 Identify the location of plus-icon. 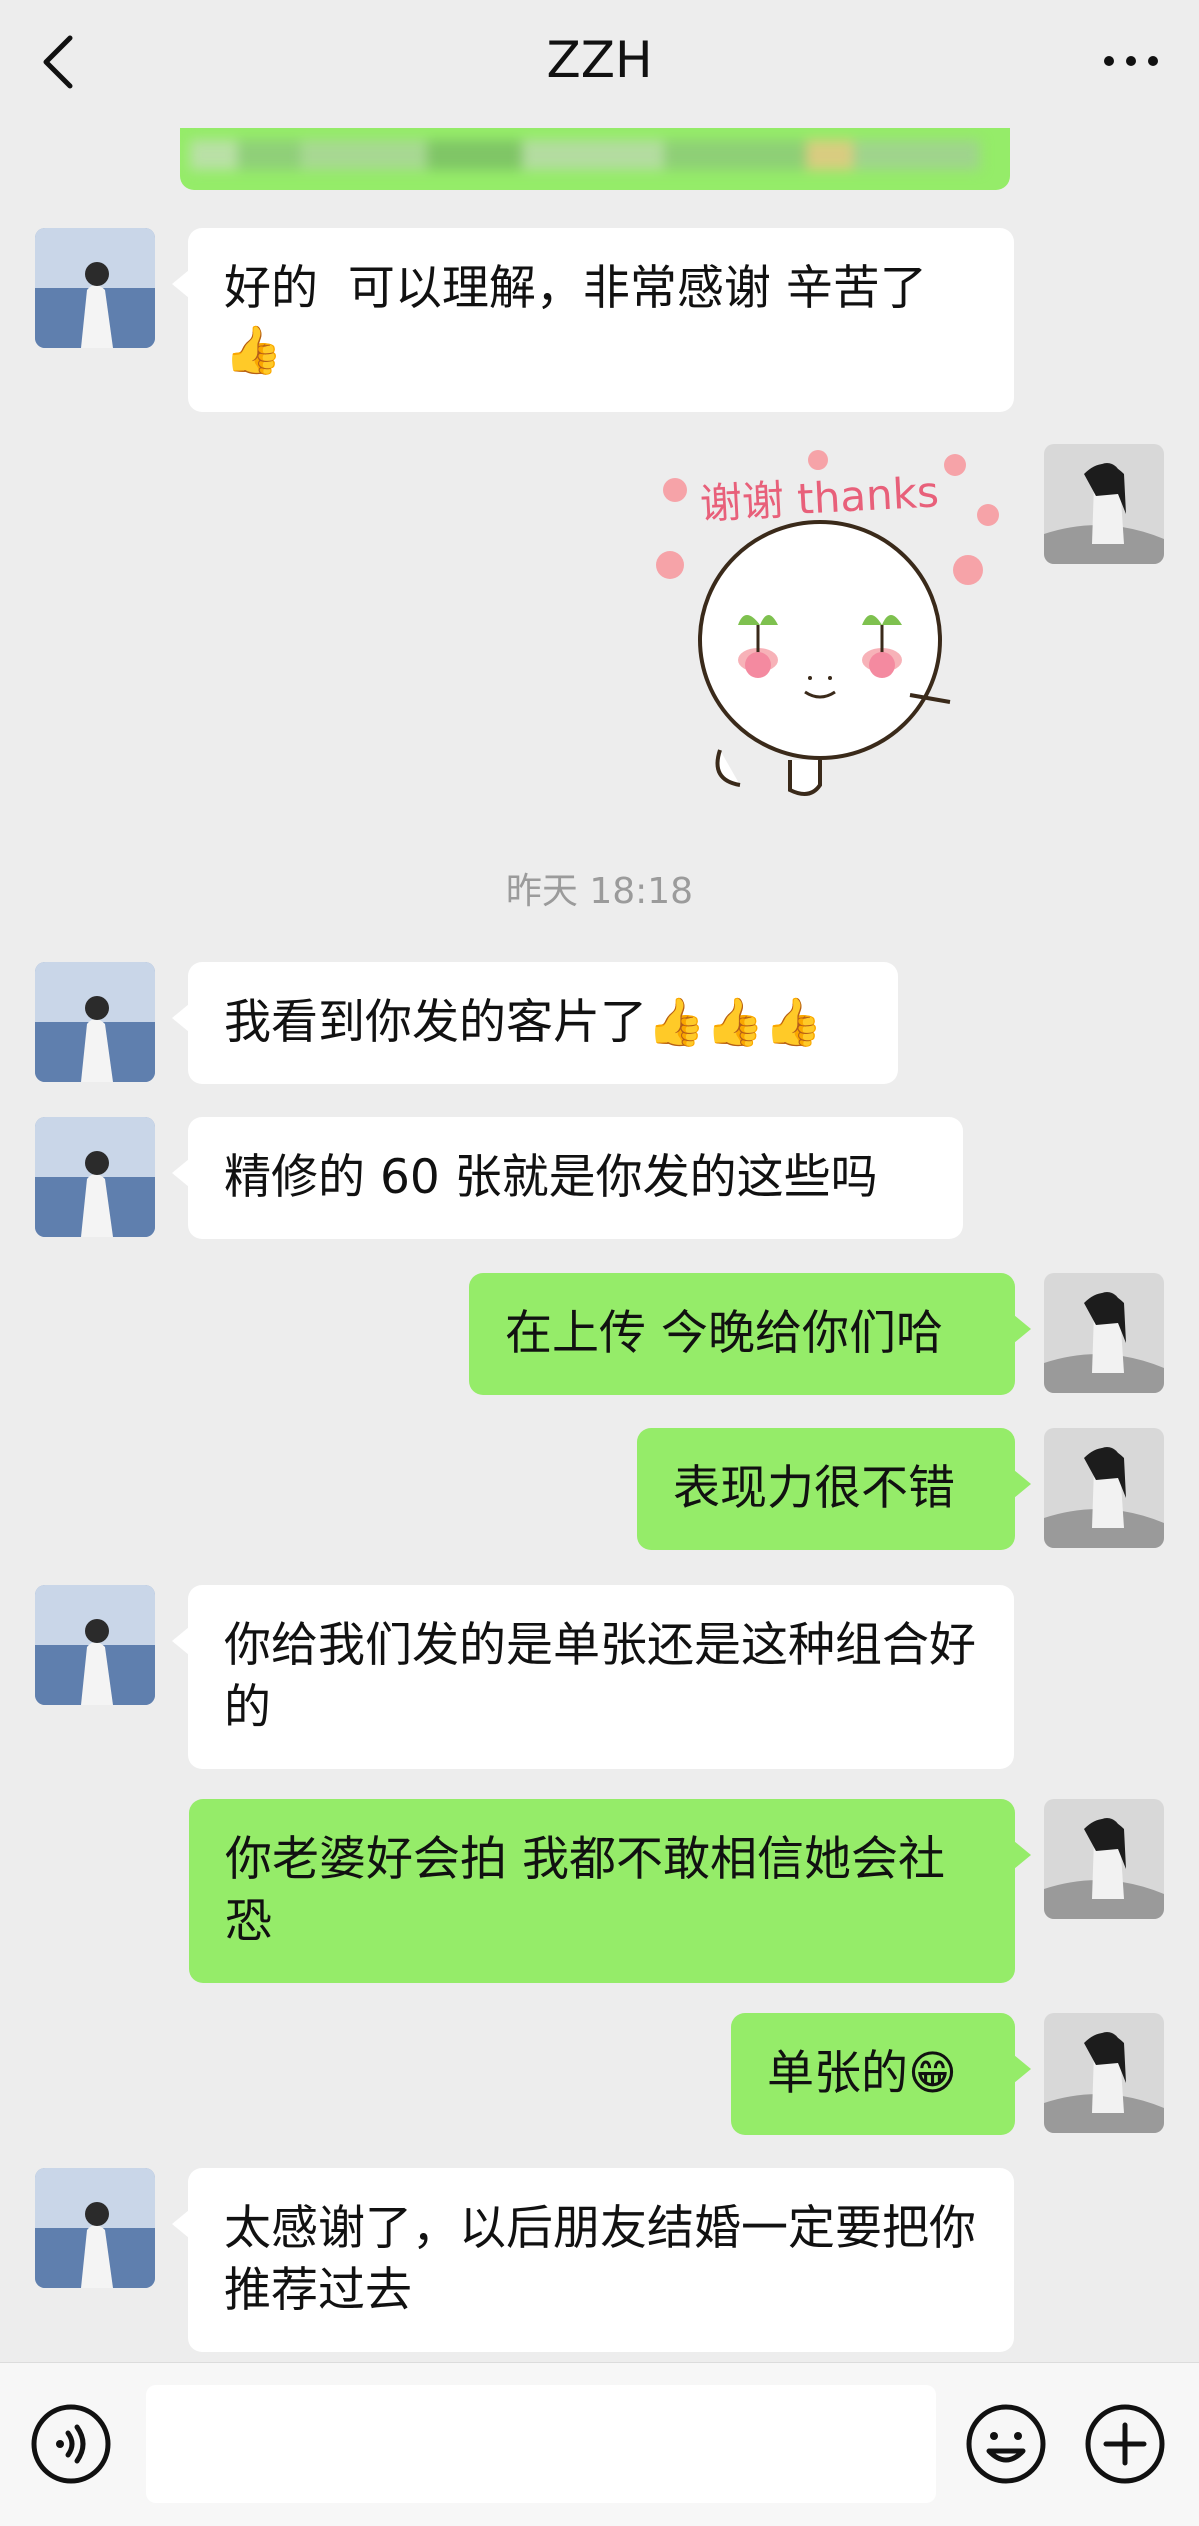
(1125, 2444).